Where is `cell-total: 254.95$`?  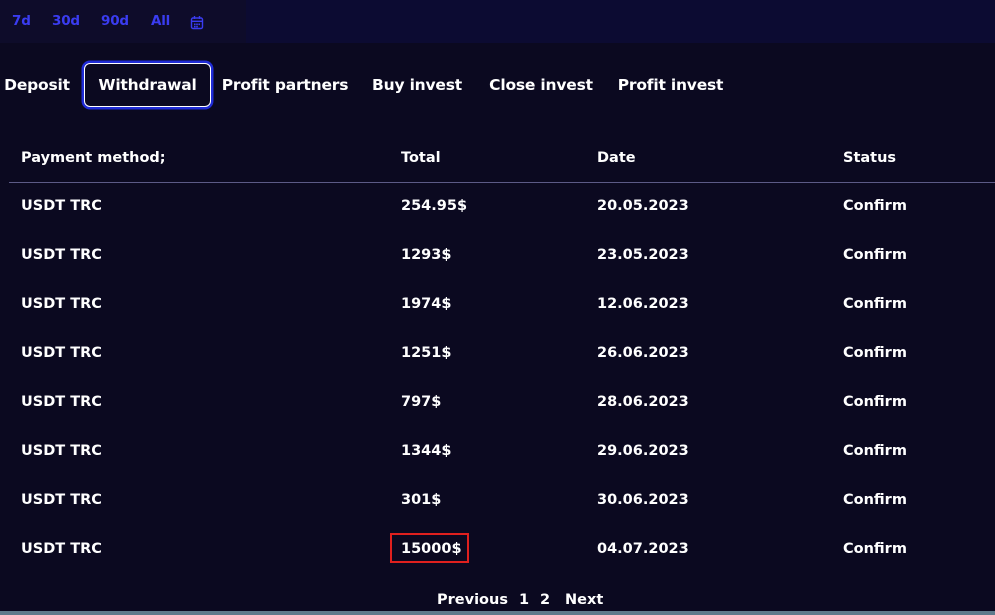
cell-total: 254.95$ is located at coordinates (434, 206).